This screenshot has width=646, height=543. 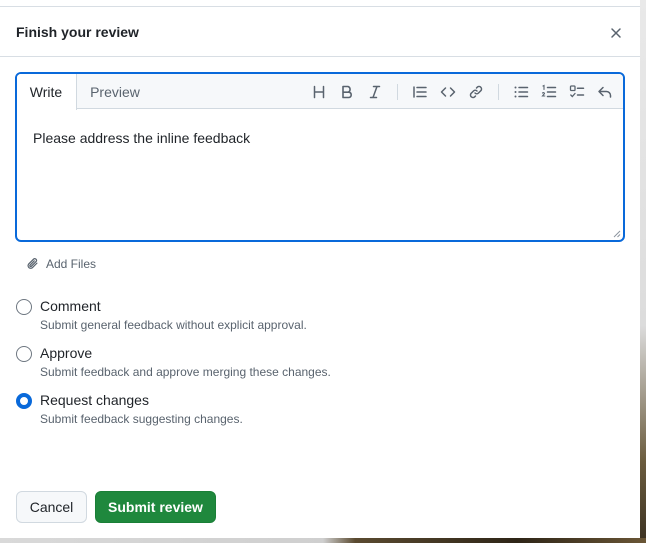 I want to click on reply-button, so click(x=605, y=92).